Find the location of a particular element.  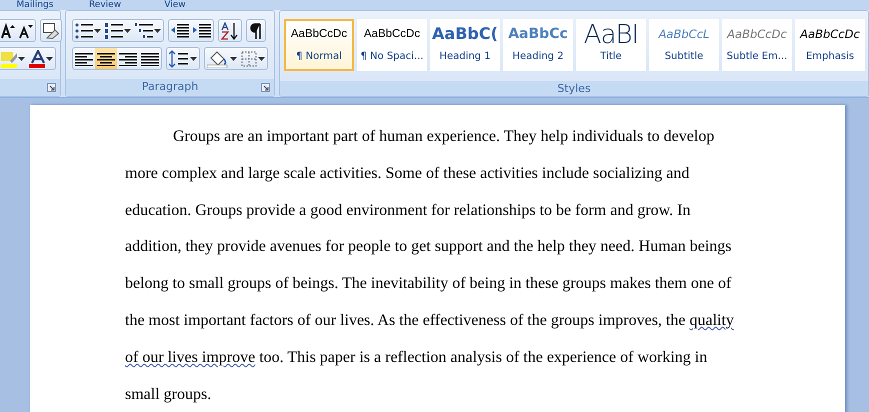

borders-icon is located at coordinates (249, 58).